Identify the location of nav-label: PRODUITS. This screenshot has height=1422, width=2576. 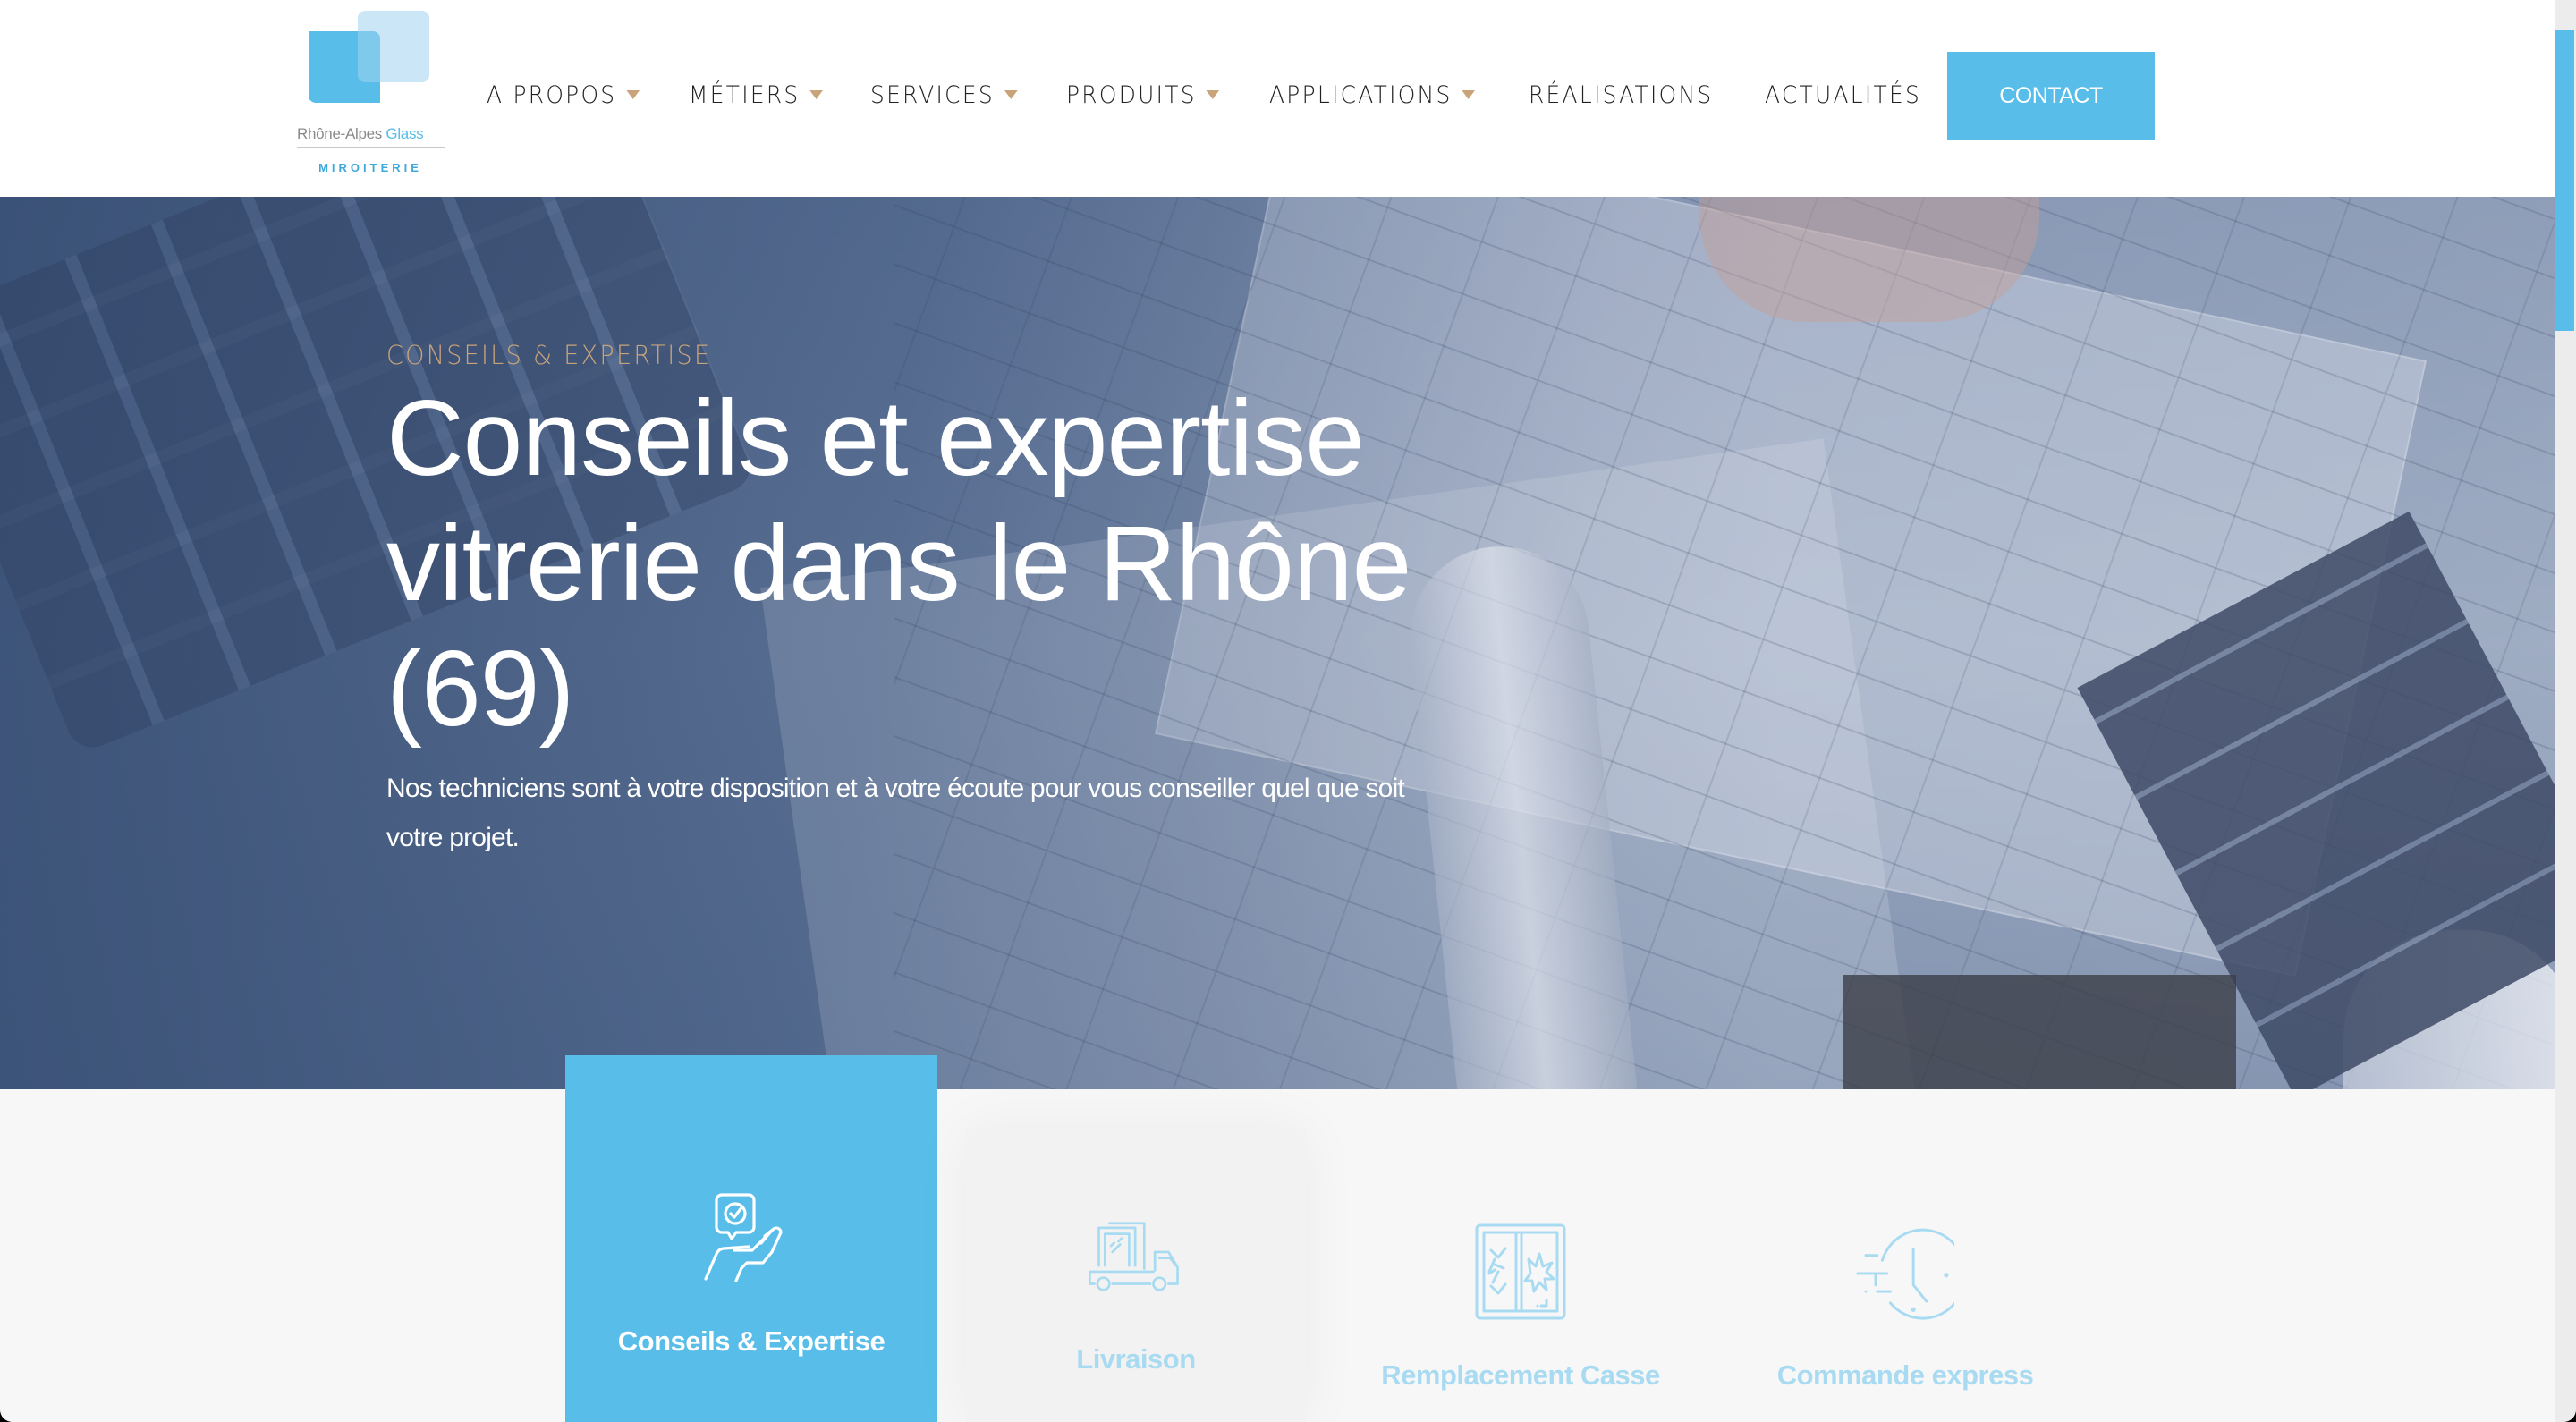
(1132, 94).